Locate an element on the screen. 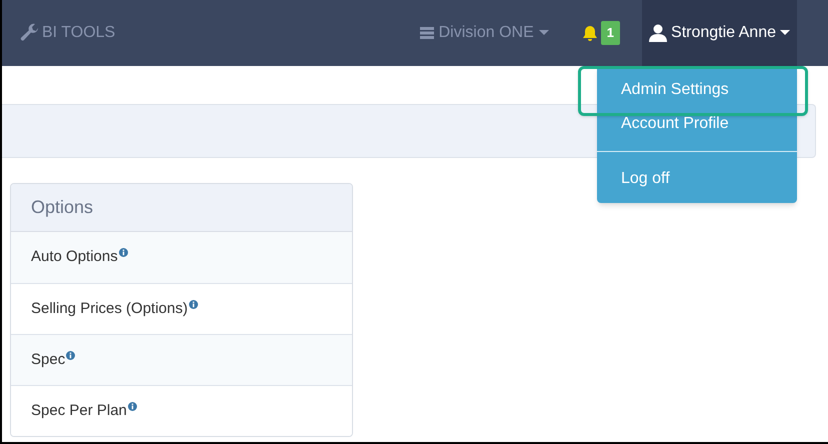 The image size is (828, 444). notifications-button: 1 is located at coordinates (601, 33).